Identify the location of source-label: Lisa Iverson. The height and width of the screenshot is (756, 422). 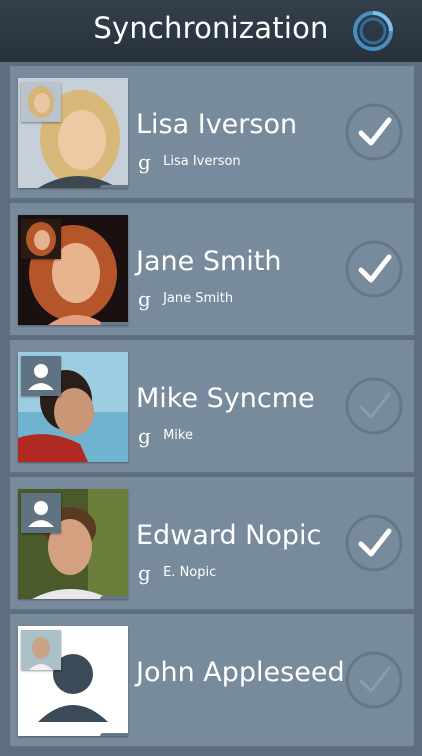
(202, 161).